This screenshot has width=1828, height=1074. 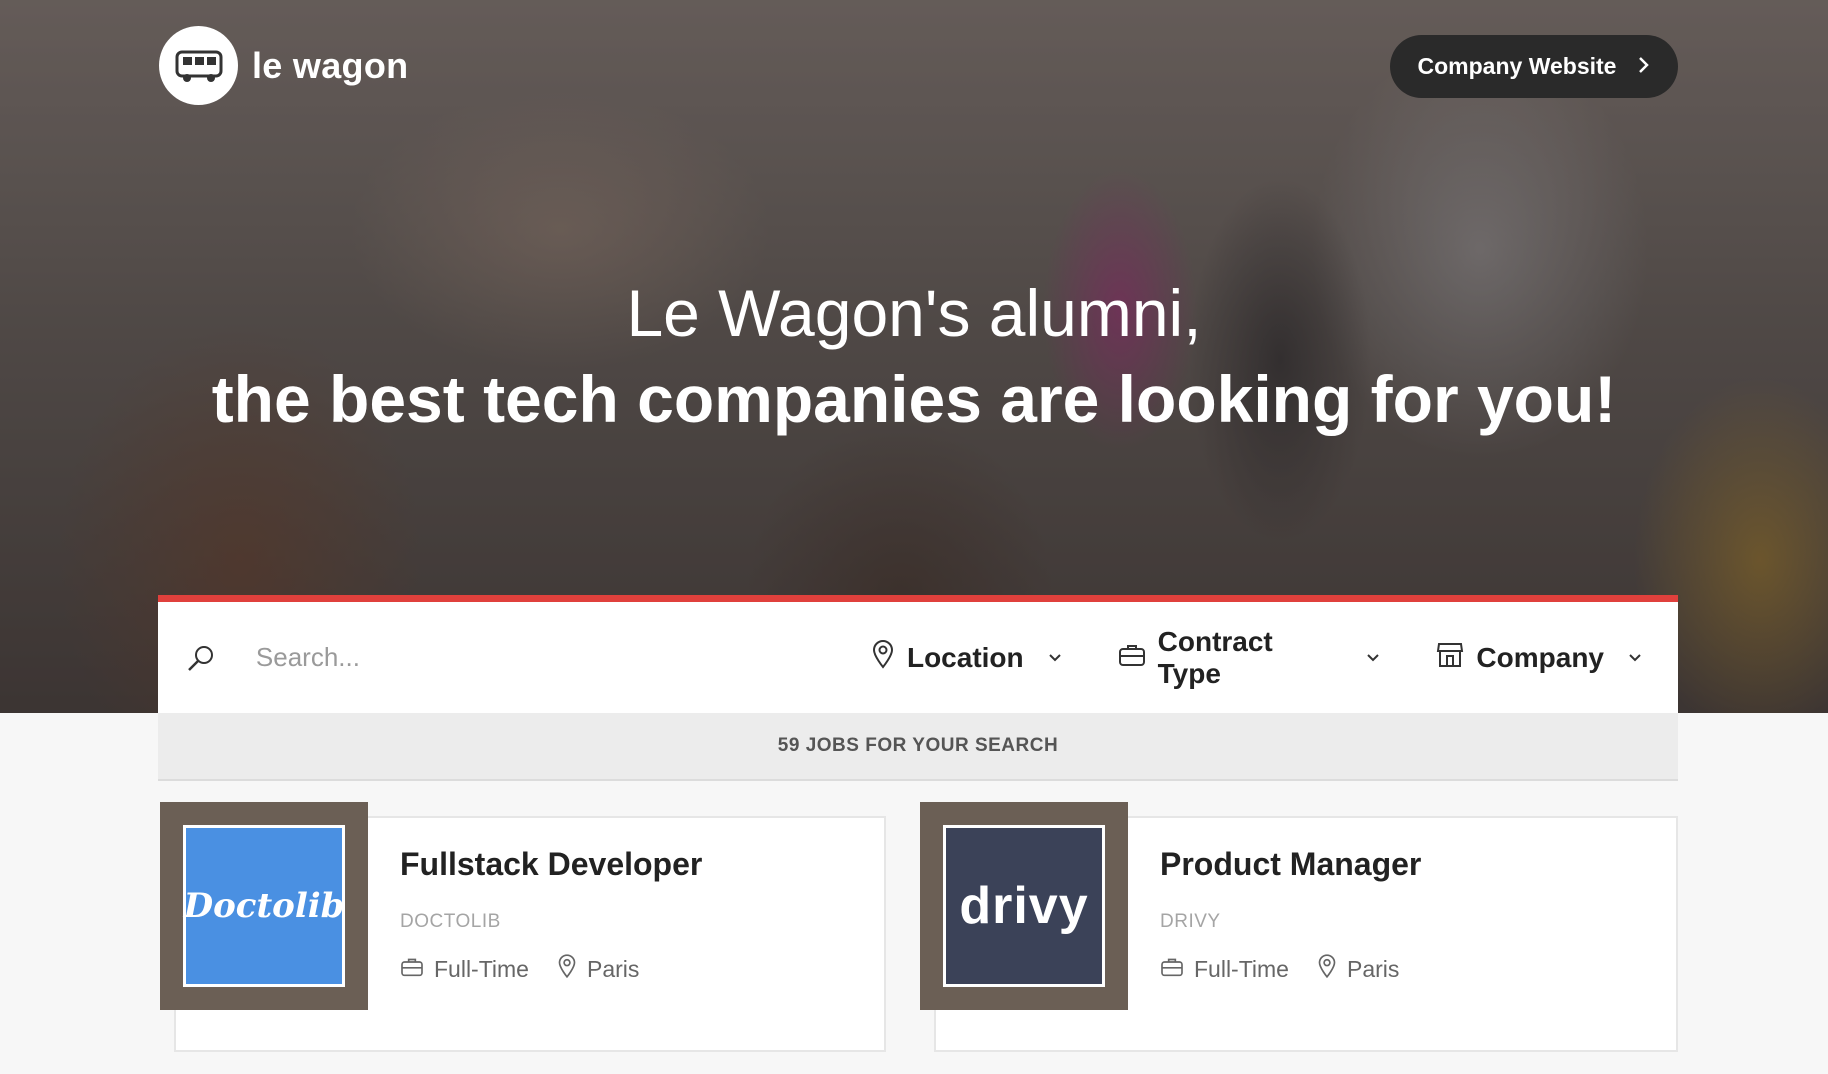 What do you see at coordinates (1644, 67) in the screenshot?
I see `chevron-right-icon` at bounding box center [1644, 67].